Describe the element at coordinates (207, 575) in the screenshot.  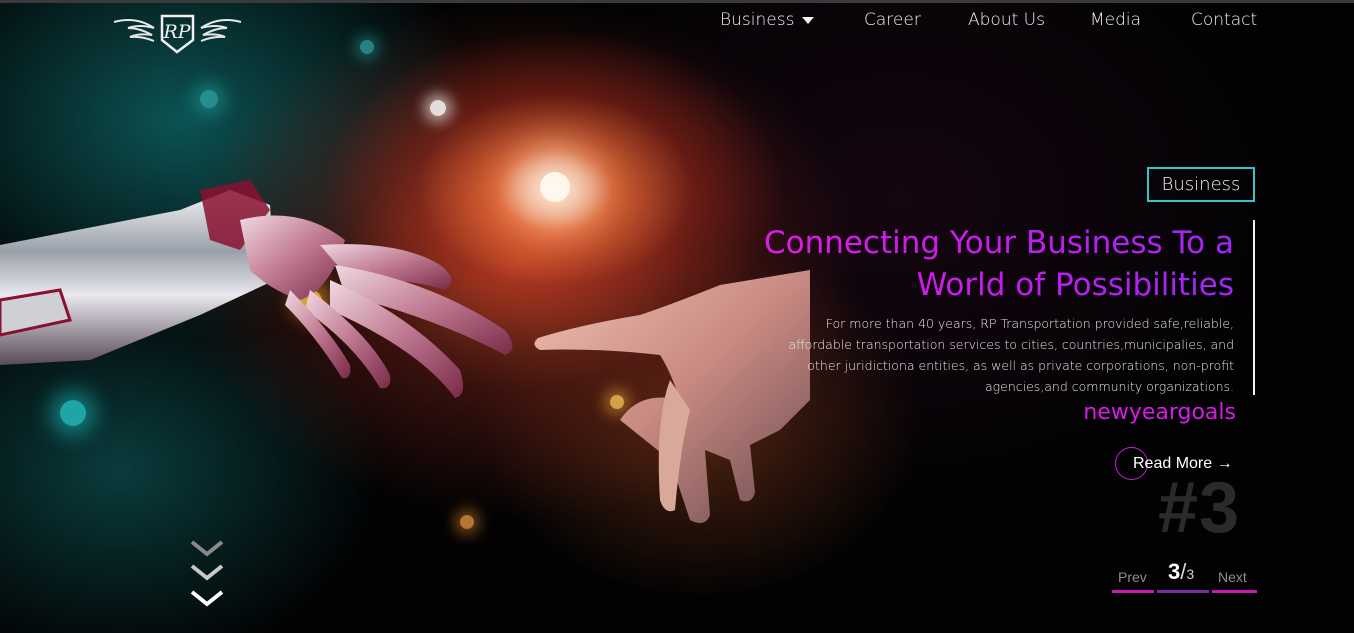
I see `chevrons-down-icon` at that location.